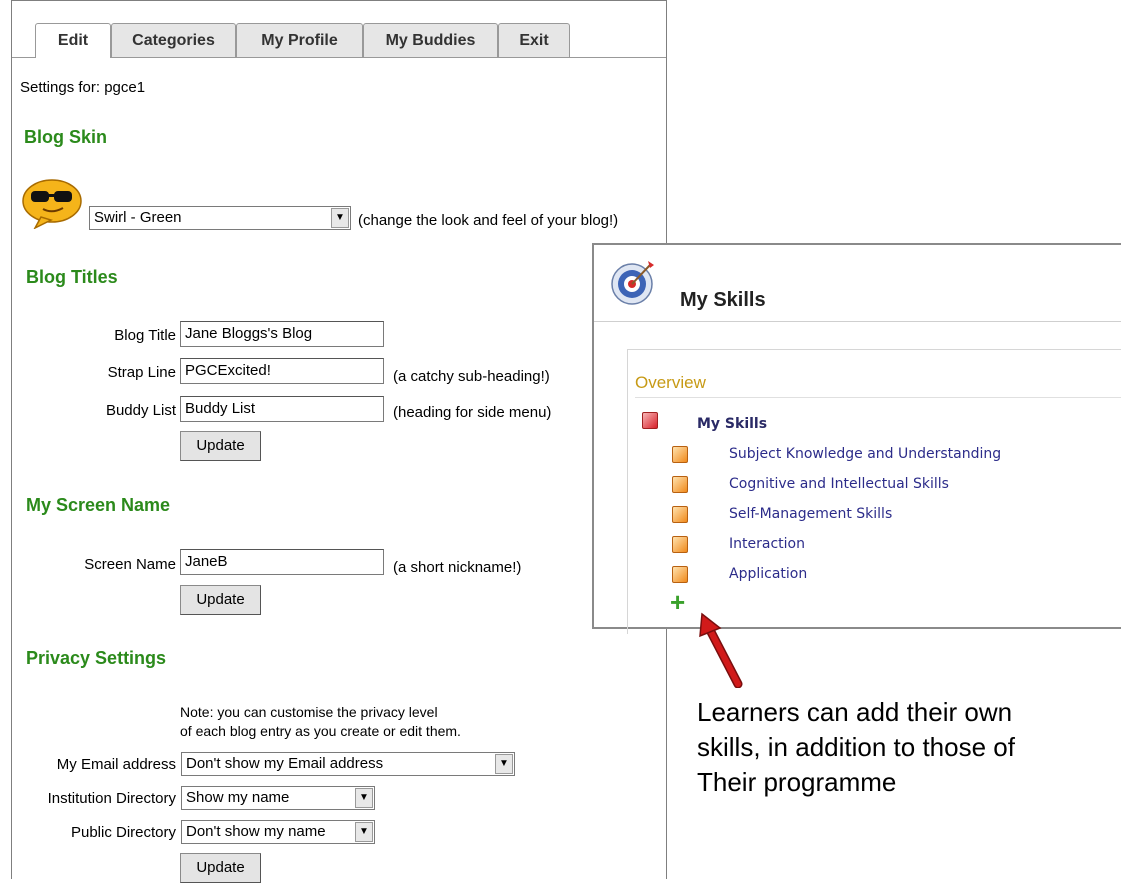 Image resolution: width=1121 pixels, height=883 pixels. I want to click on skill-link-cognitive: Cognitive and Intellectual Skills, so click(839, 484).